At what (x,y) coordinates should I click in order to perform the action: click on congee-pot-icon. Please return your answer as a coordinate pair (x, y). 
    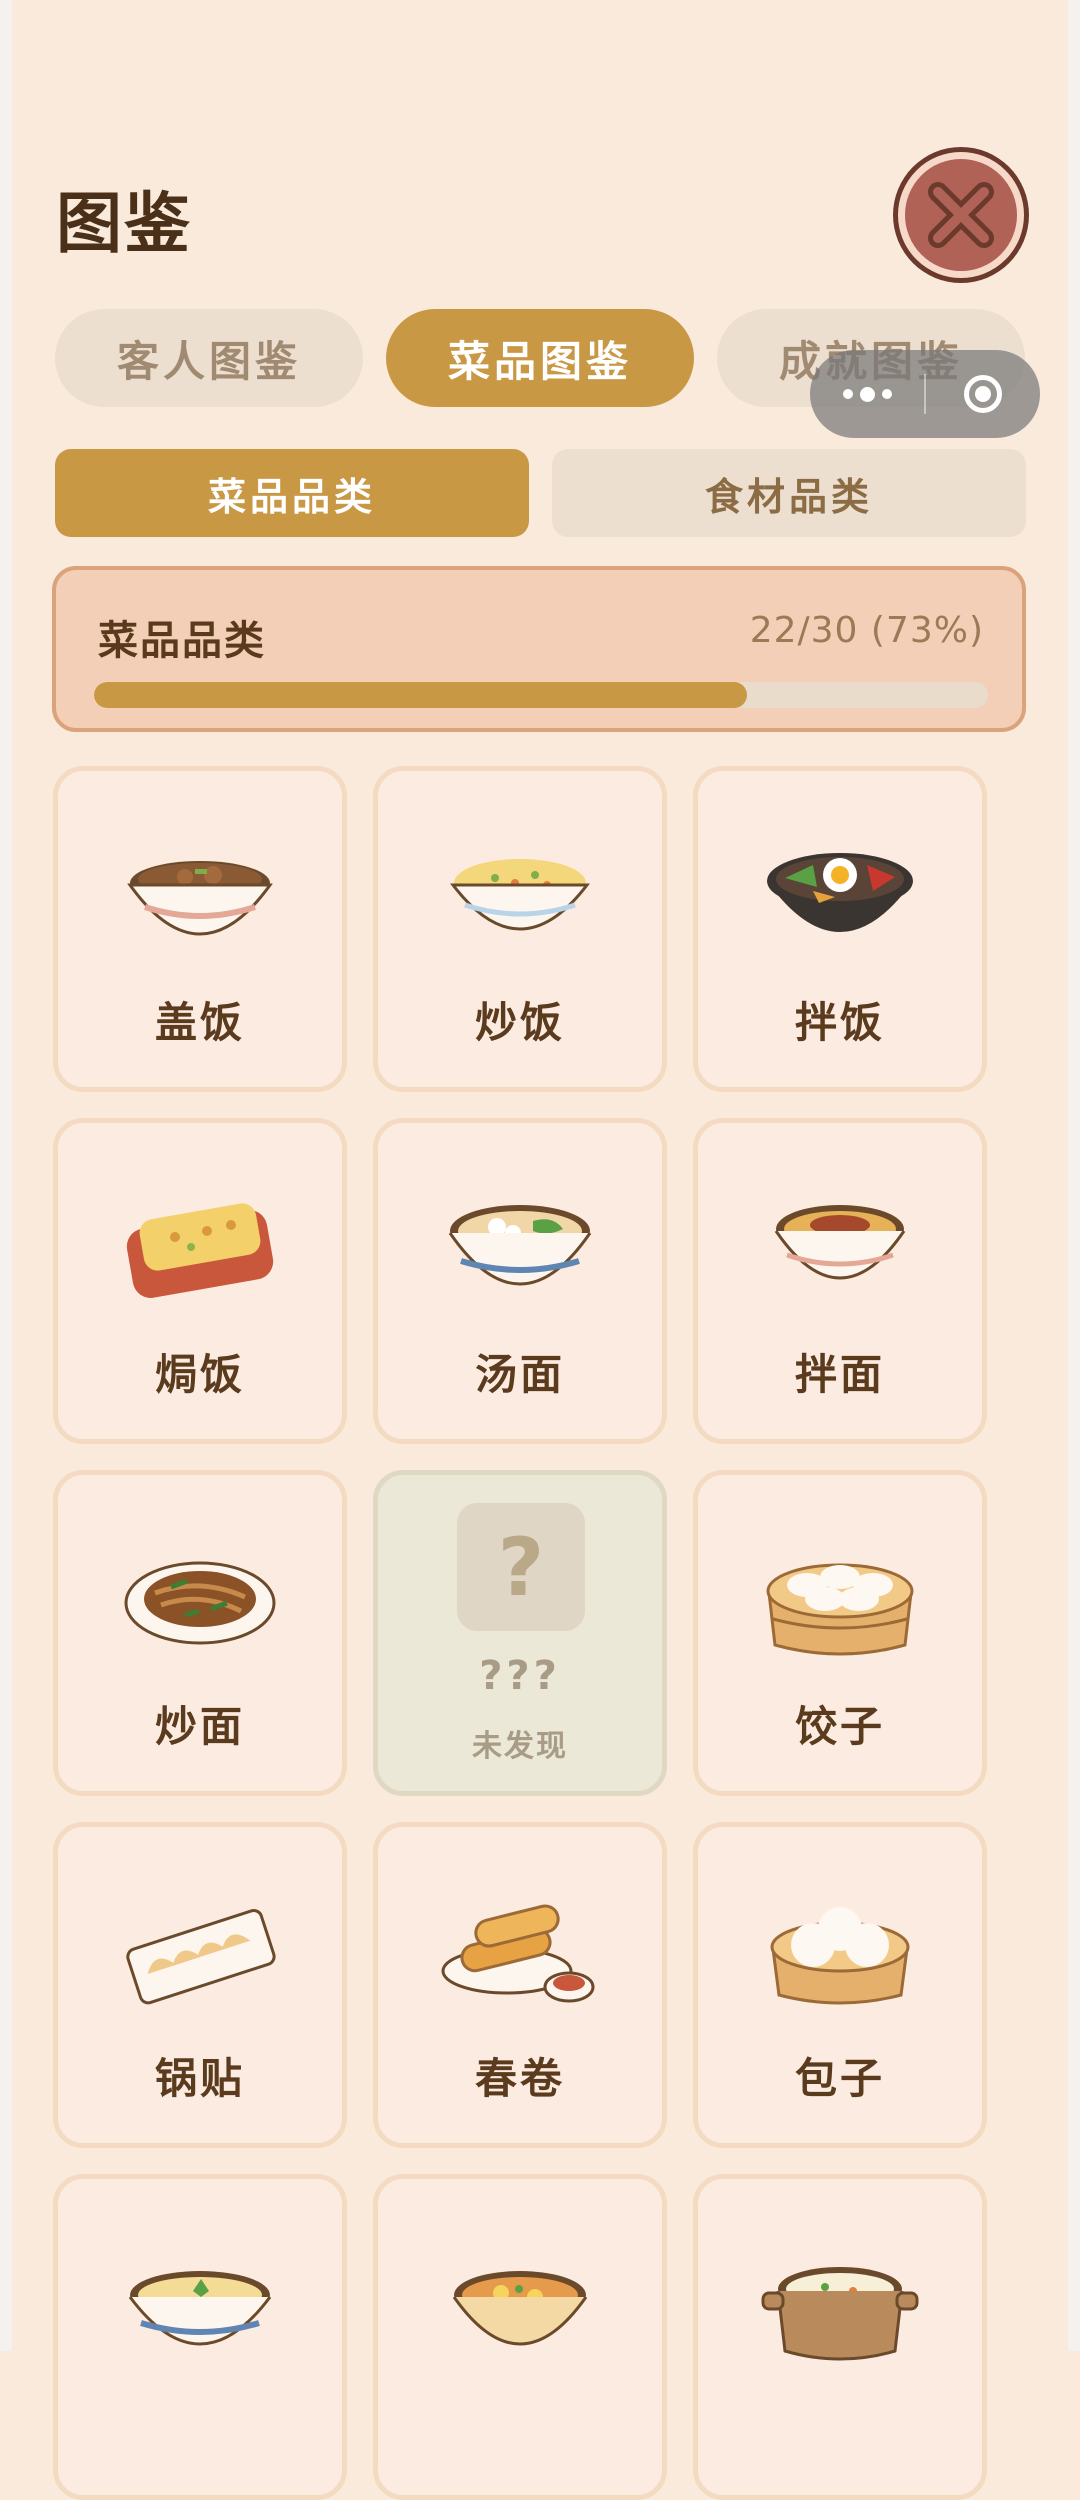
    Looking at the image, I should click on (840, 2314).